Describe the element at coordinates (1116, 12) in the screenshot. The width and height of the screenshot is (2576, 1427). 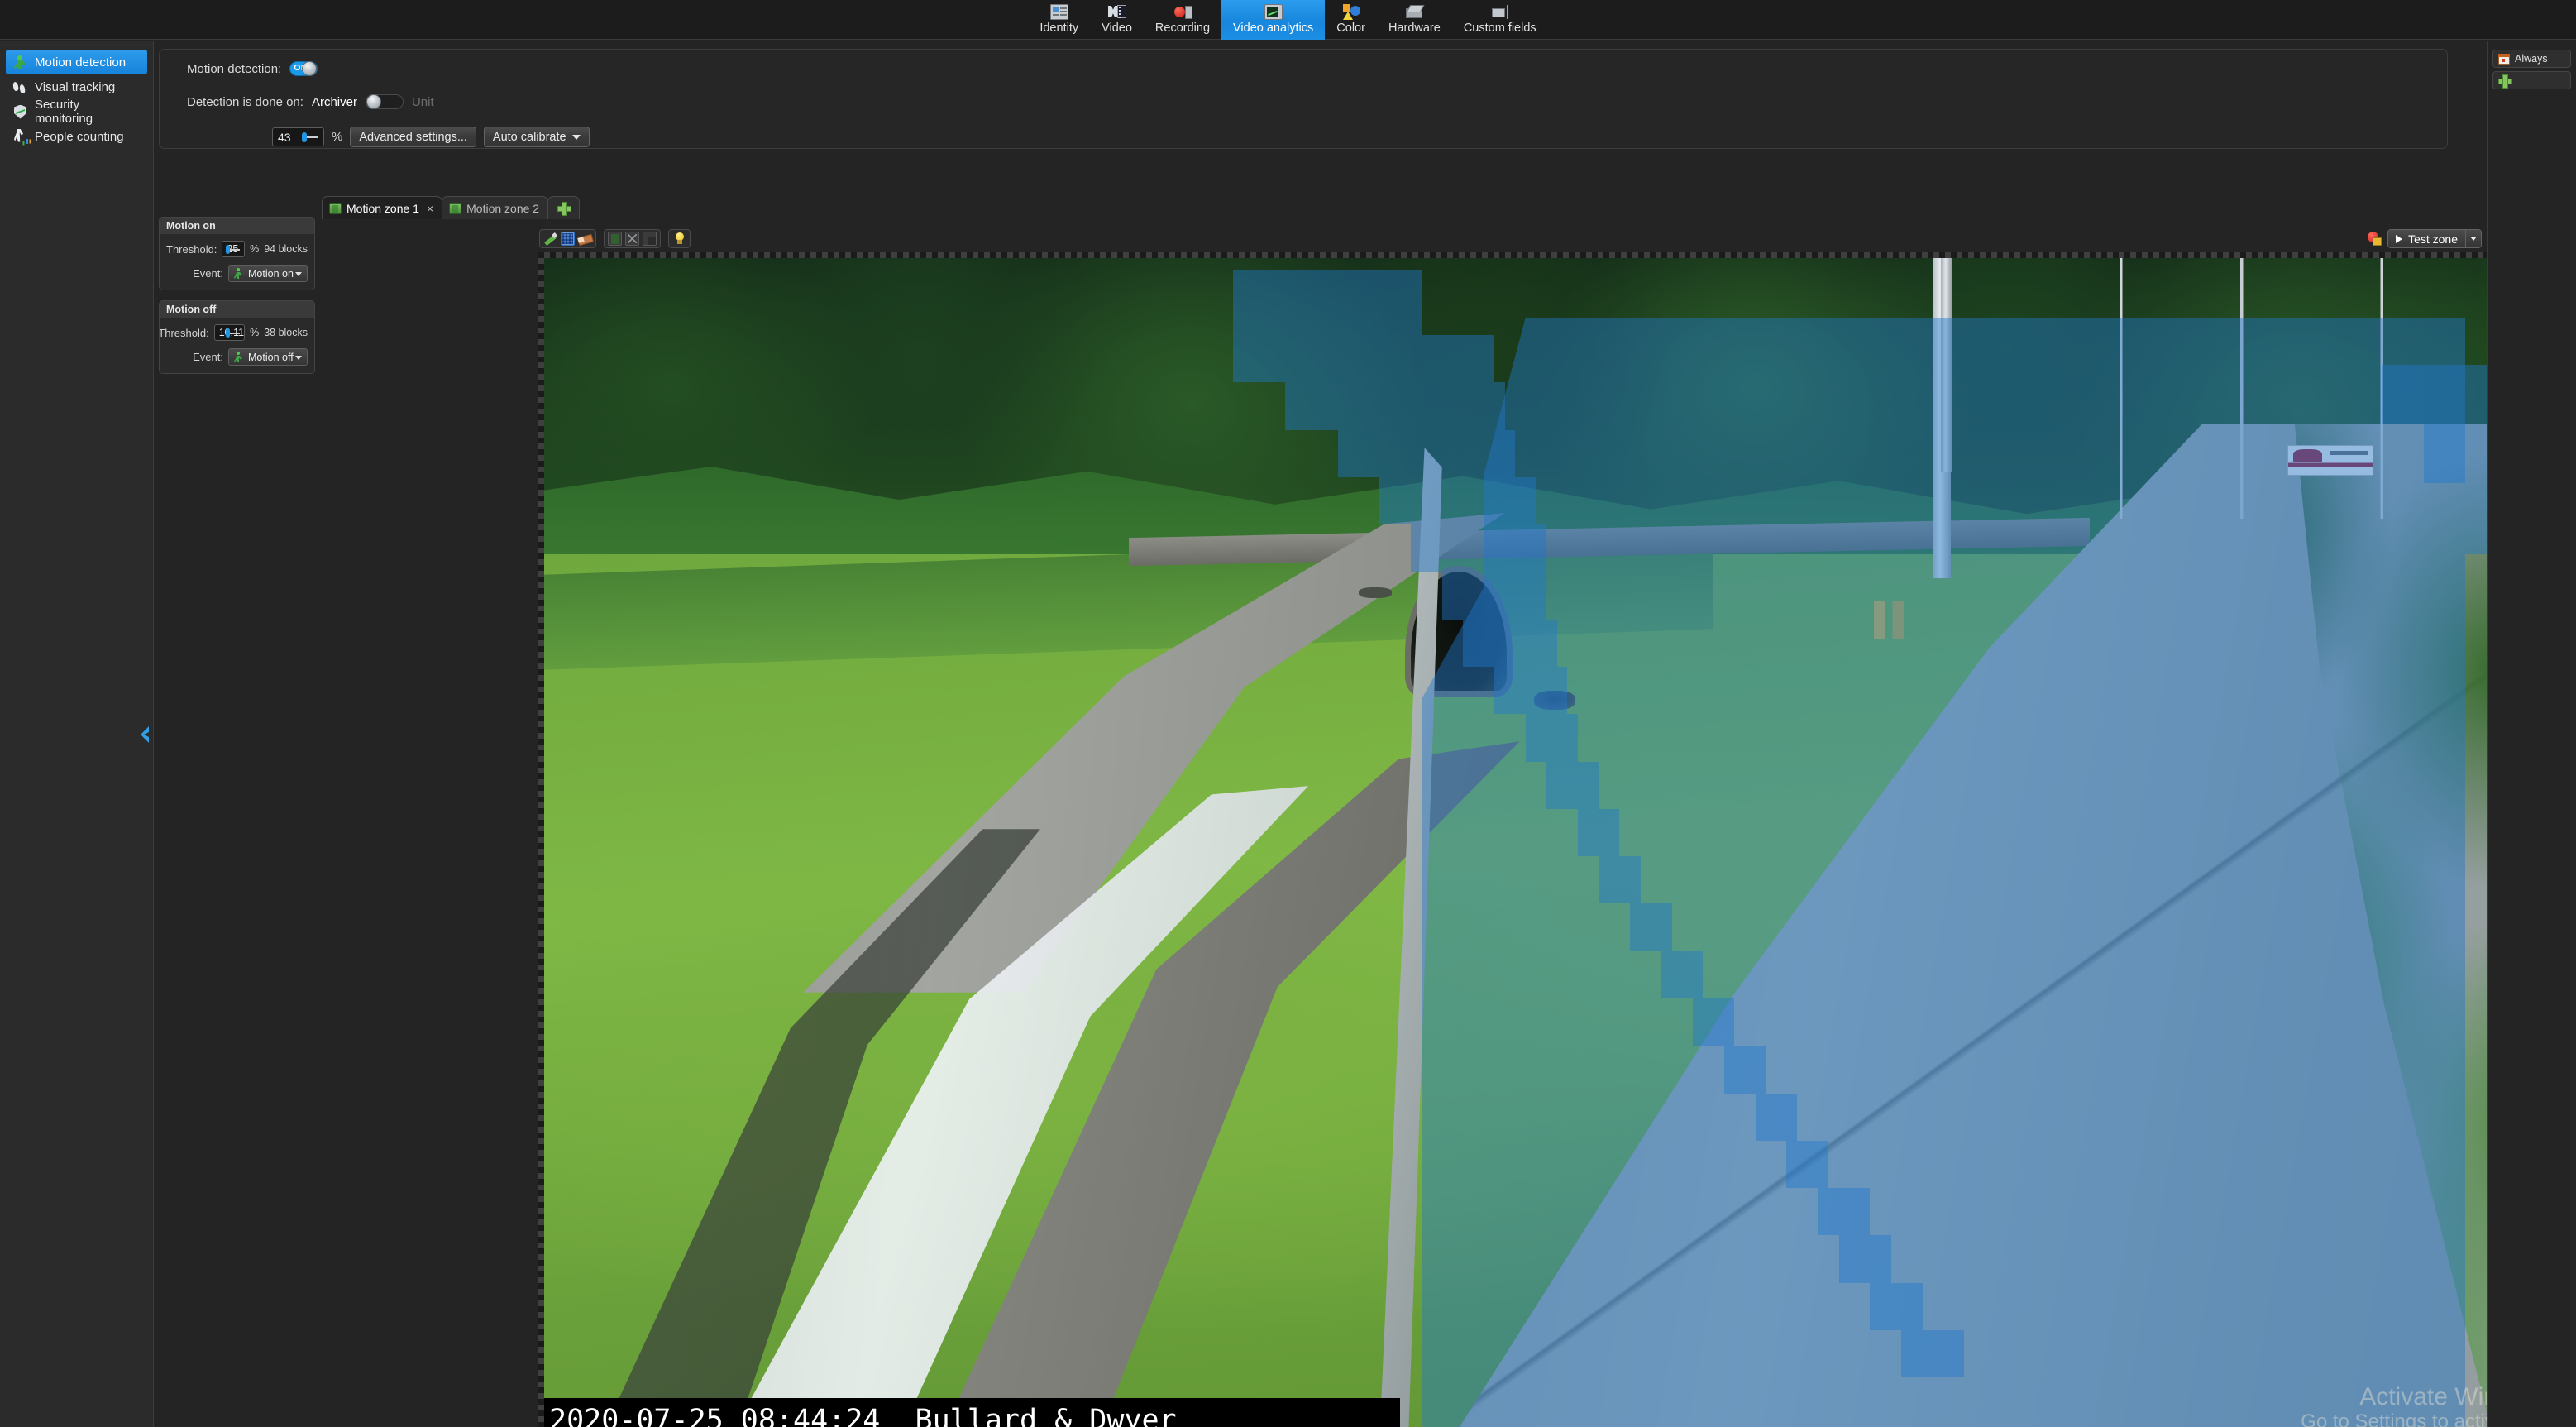
I see `video-icon` at that location.